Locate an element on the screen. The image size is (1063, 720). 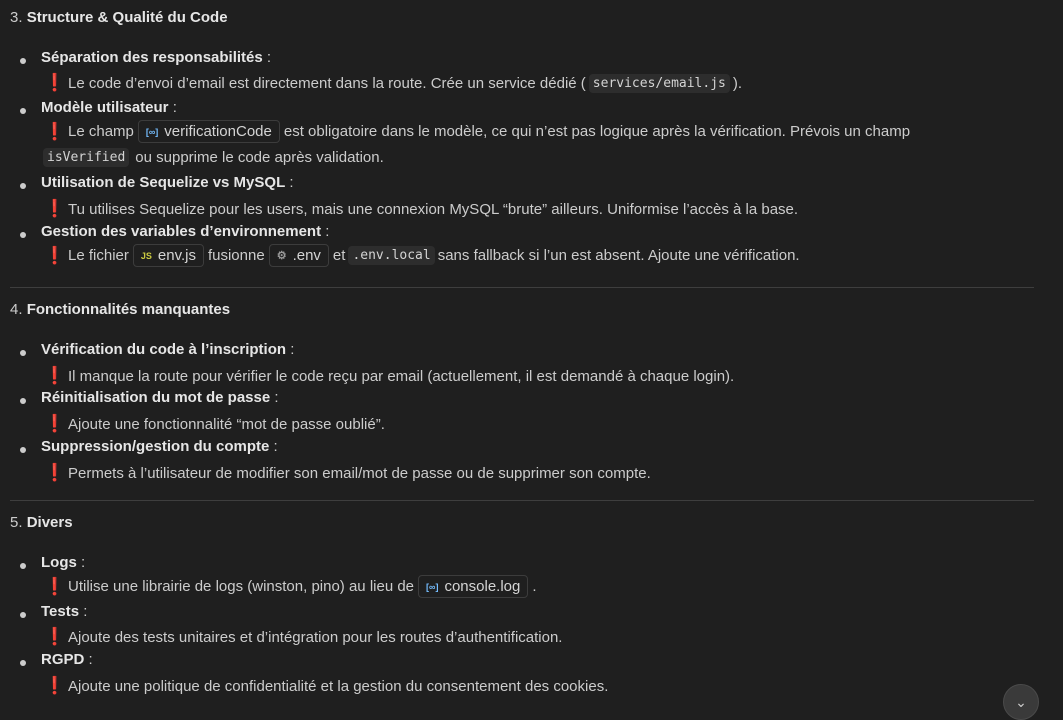
item-label: Vérification du code à l’inscription is located at coordinates (164, 349).